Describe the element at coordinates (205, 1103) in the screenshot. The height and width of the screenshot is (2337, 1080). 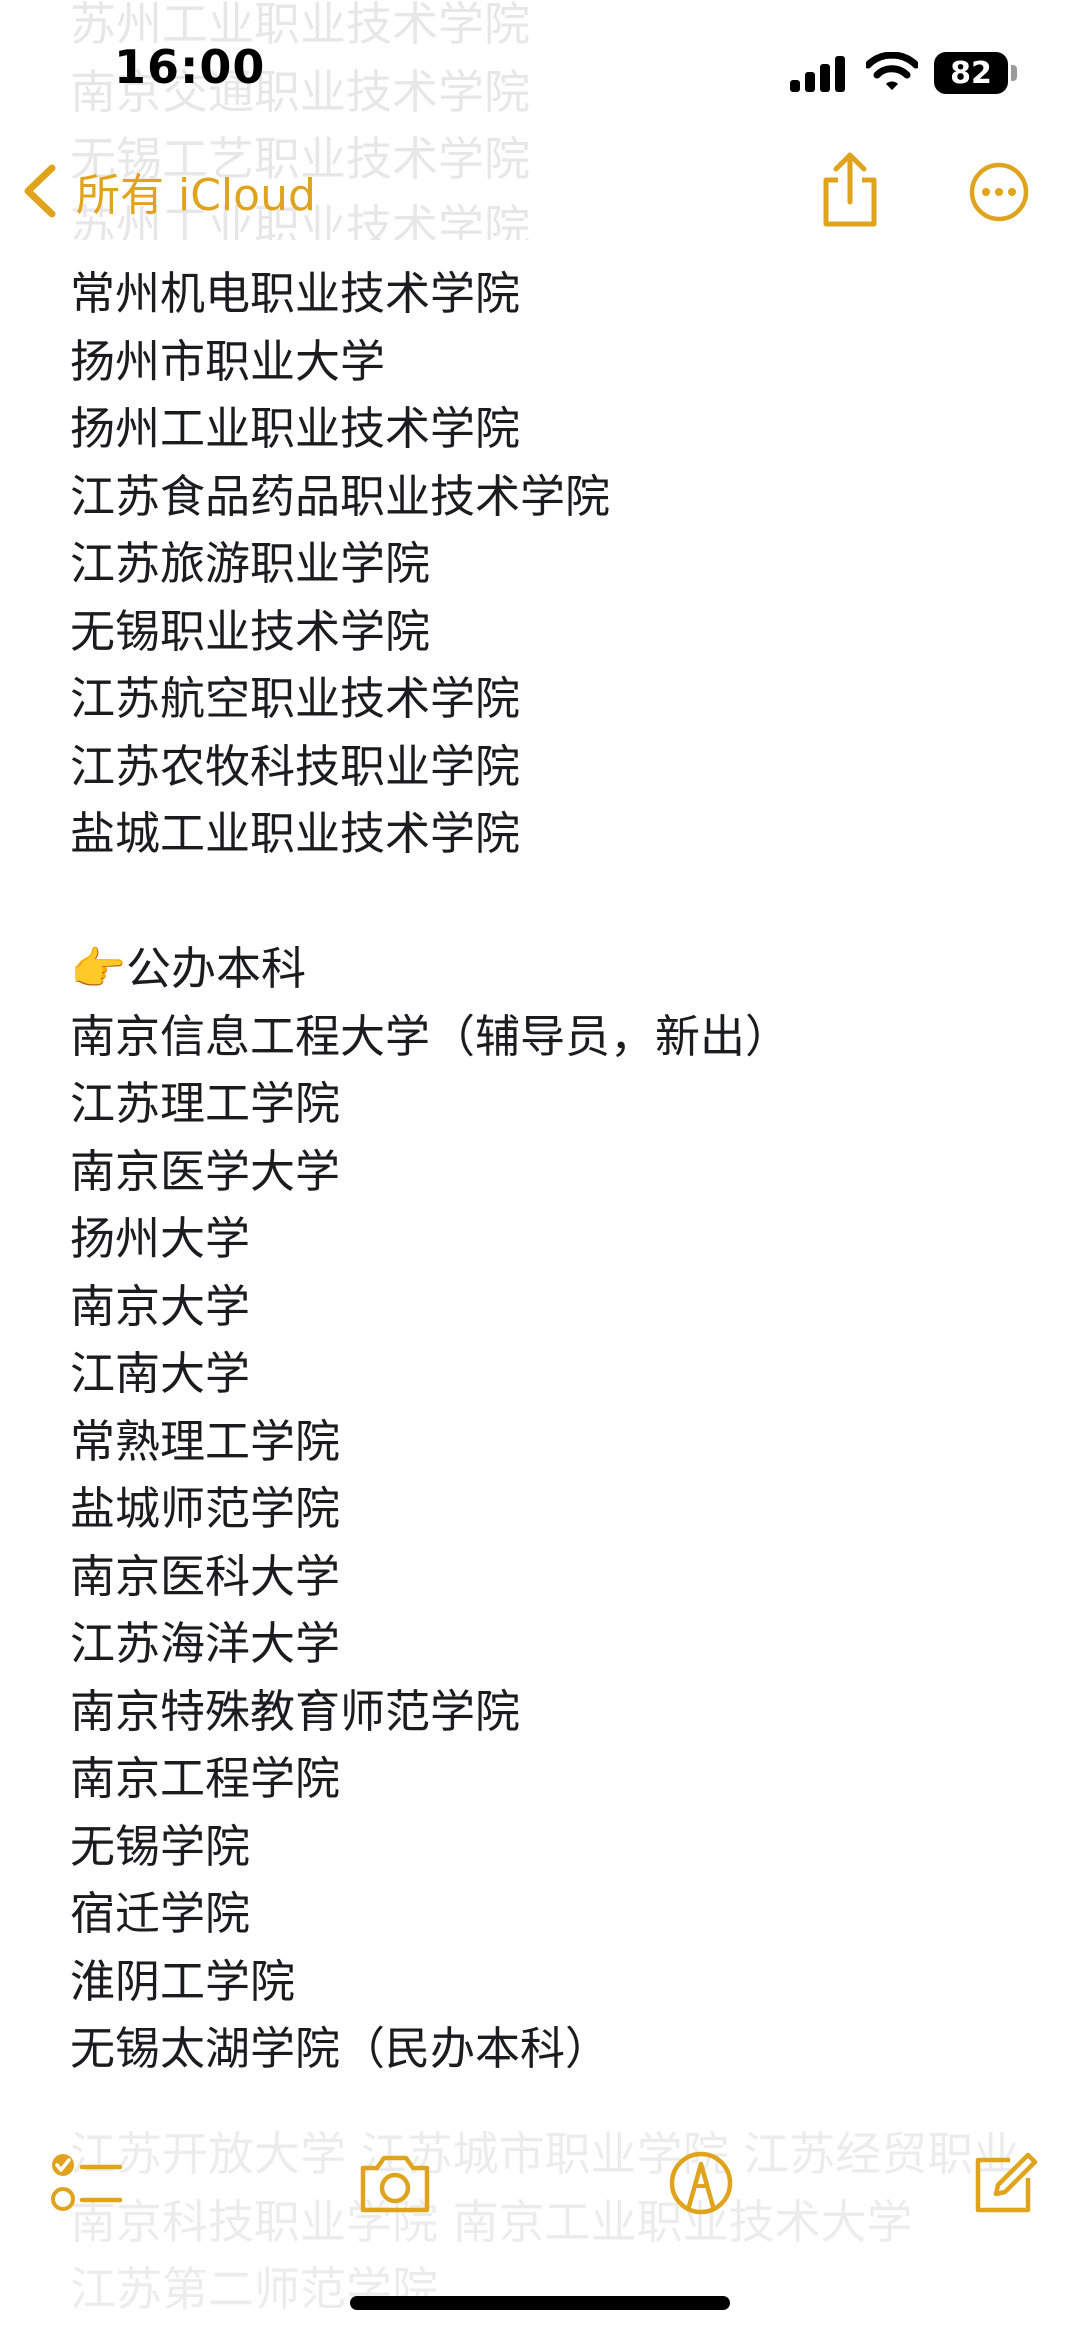
I see `note-line: 江苏理工学院` at that location.